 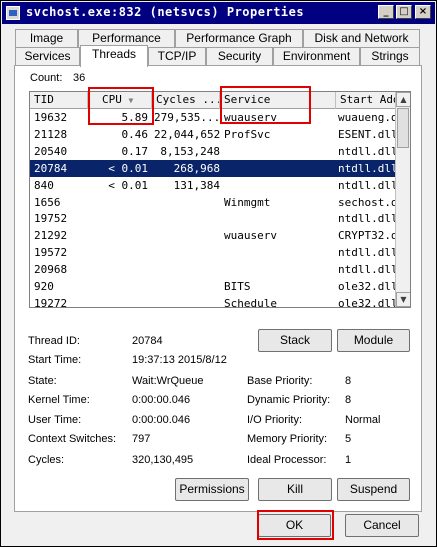 What do you see at coordinates (402, 199) in the screenshot?
I see `vertical-scrollbar: ▲ ▼` at bounding box center [402, 199].